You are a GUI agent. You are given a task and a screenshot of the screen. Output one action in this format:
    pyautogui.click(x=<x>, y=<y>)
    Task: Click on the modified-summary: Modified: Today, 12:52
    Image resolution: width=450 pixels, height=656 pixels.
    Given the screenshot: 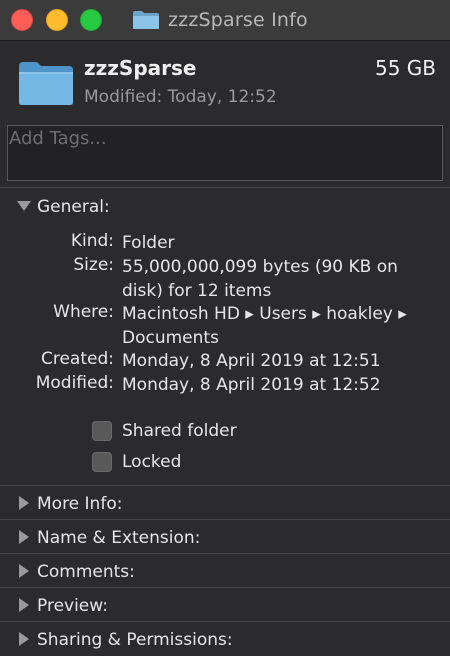 What is the action you would take?
    pyautogui.click(x=180, y=97)
    